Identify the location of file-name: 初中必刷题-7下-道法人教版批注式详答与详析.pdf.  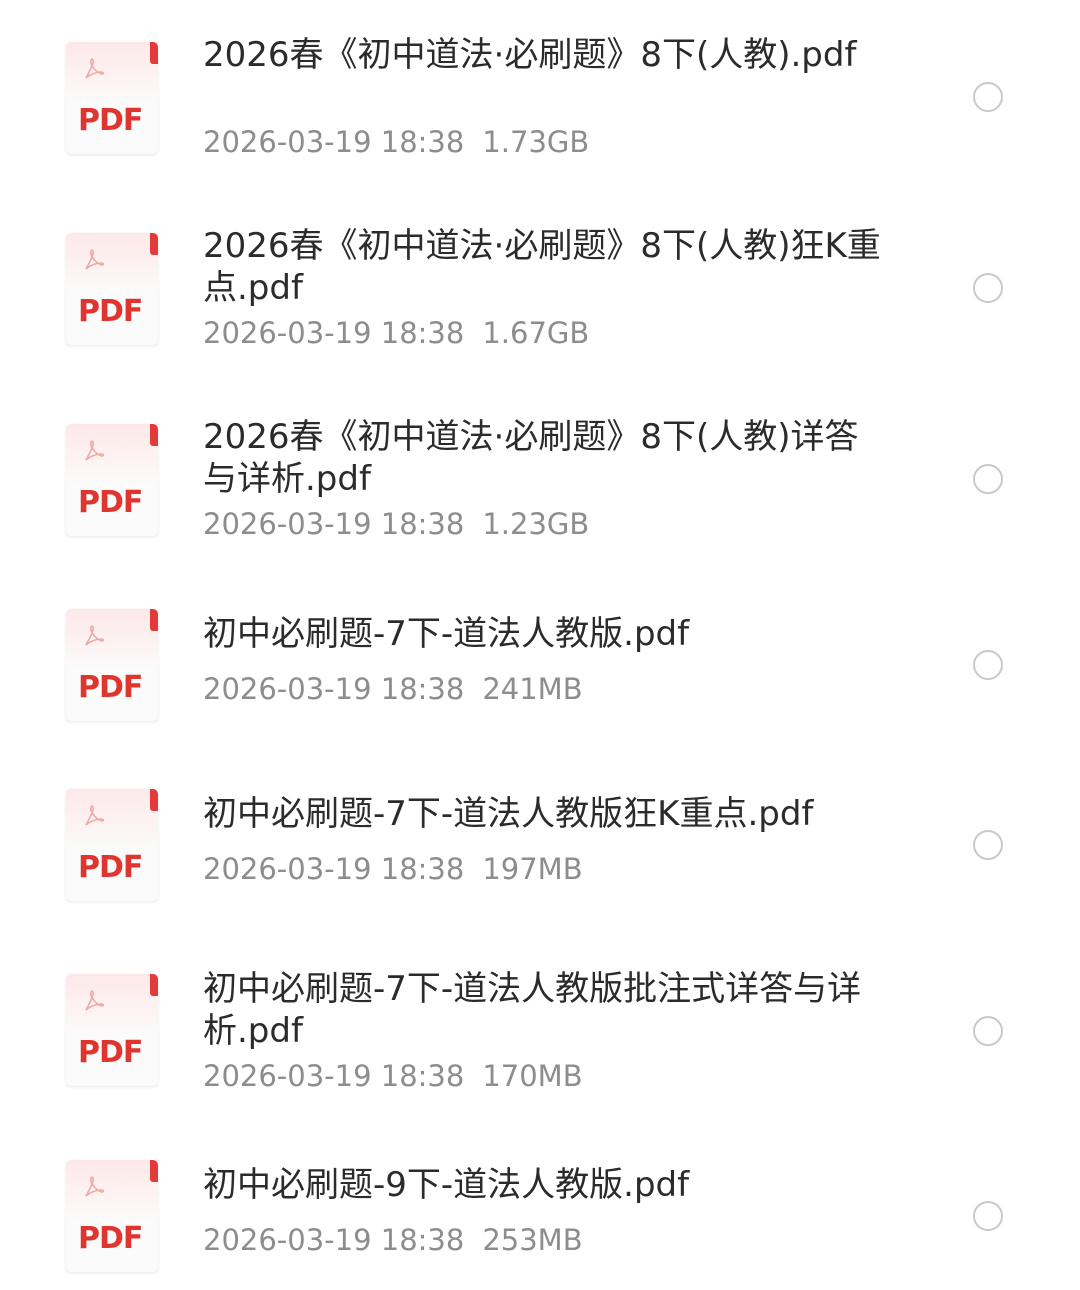
(532, 1010).